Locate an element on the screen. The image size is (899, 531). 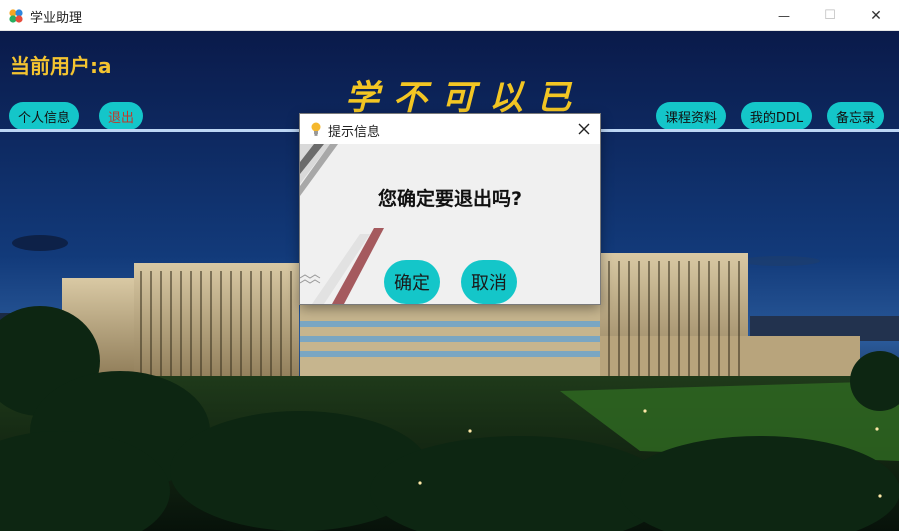
close-icon is located at coordinates (584, 129).